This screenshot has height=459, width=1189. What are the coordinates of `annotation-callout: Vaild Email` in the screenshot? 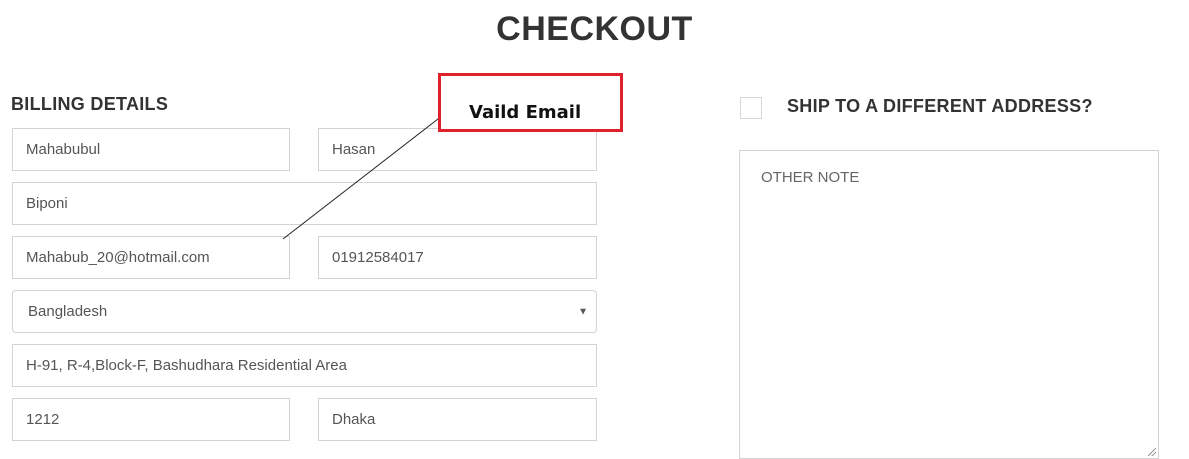 It's located at (530, 102).